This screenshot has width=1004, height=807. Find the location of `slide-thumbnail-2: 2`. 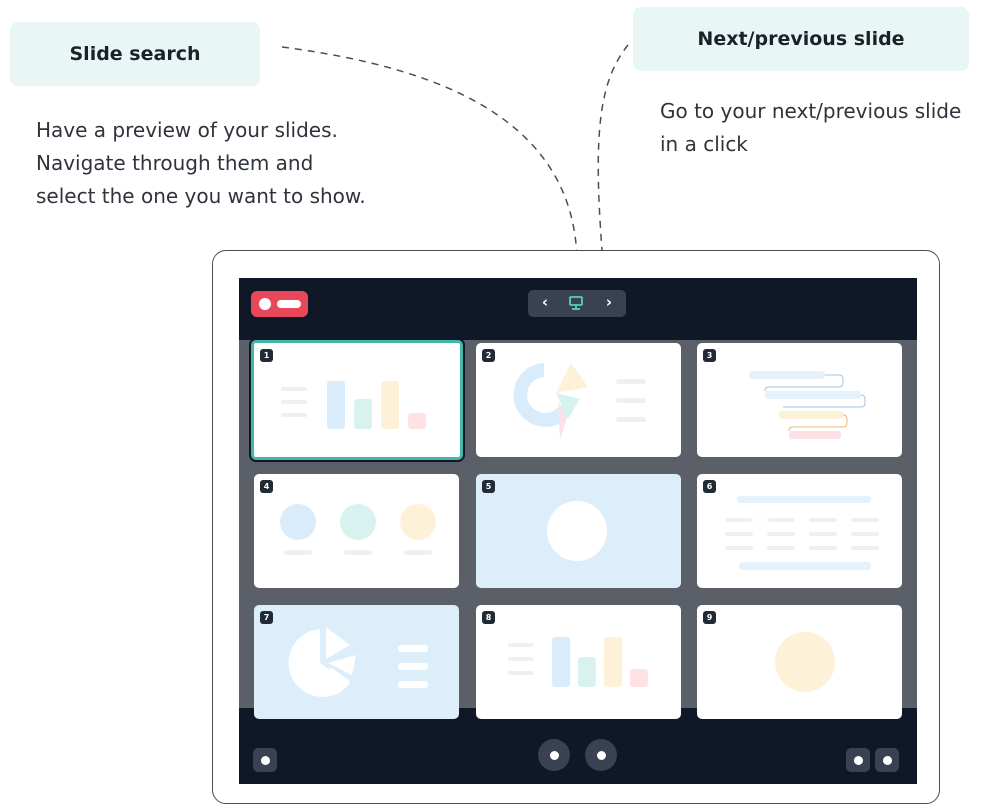

slide-thumbnail-2: 2 is located at coordinates (578, 400).